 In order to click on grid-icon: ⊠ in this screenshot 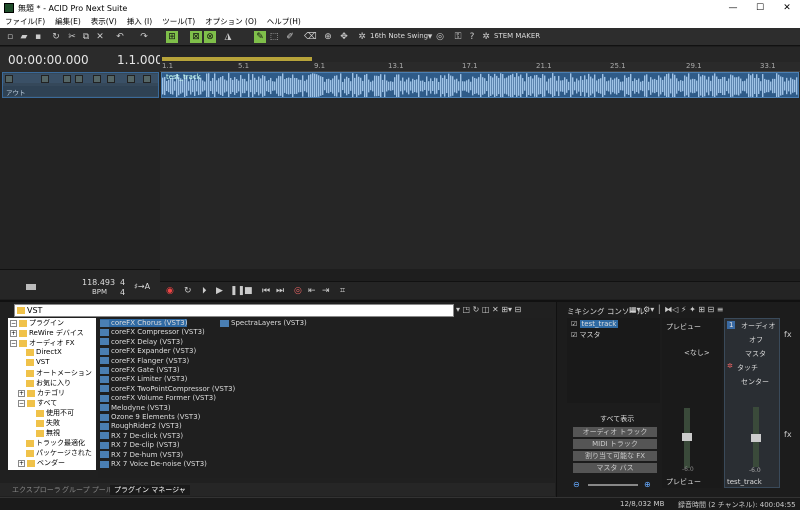, I will do `click(196, 37)`.